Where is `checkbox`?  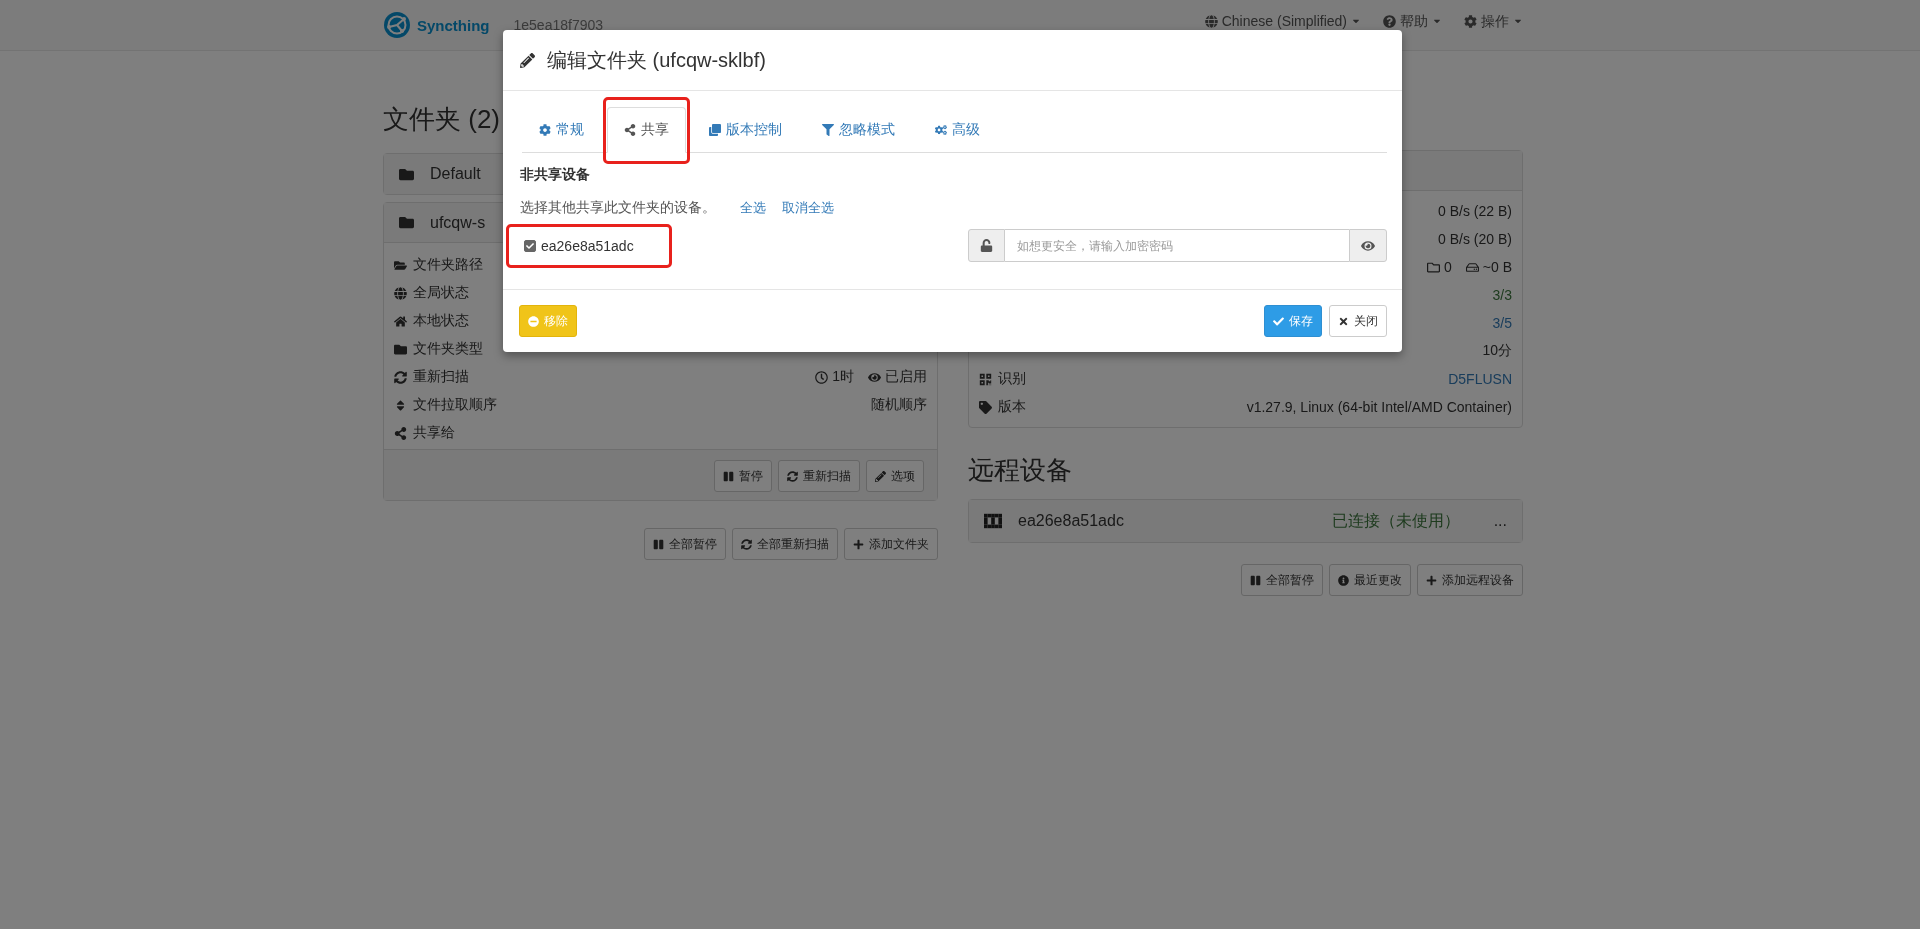 checkbox is located at coordinates (530, 245).